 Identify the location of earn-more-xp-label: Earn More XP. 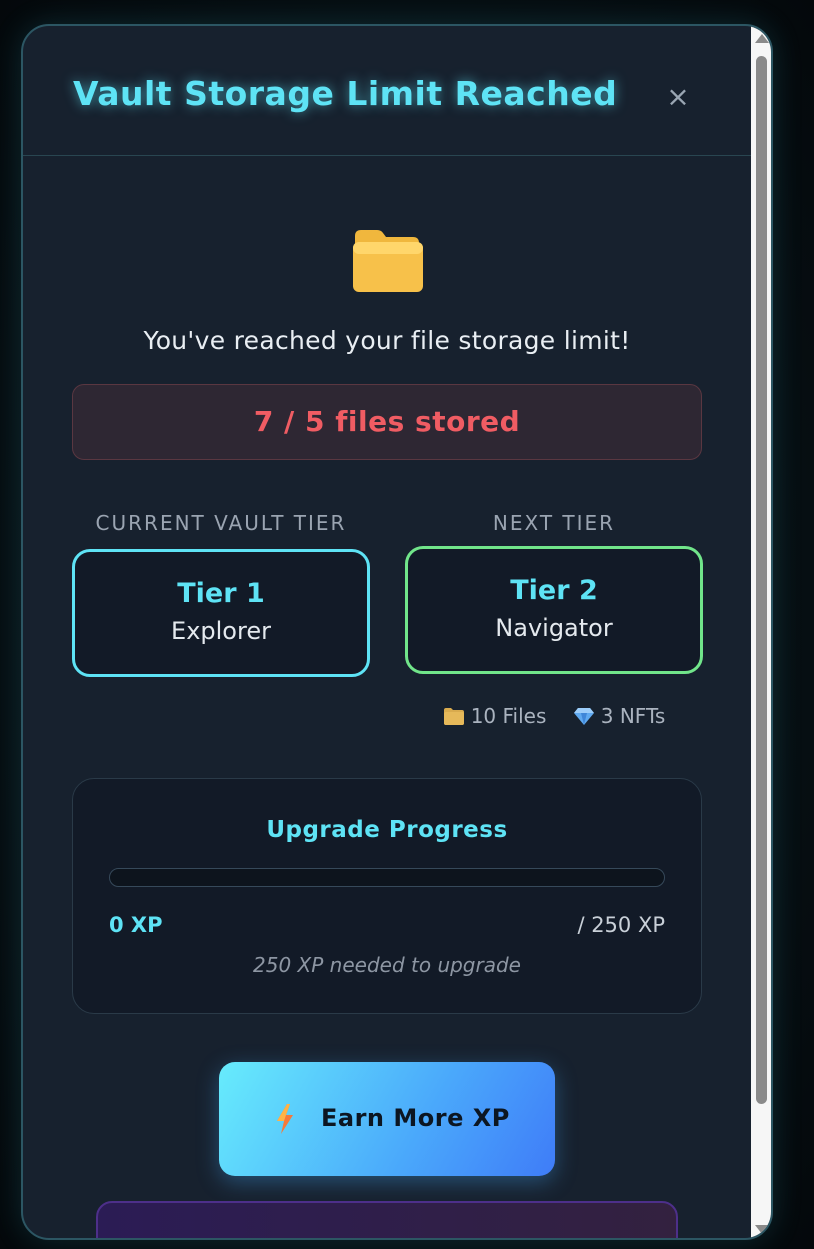
(415, 1118).